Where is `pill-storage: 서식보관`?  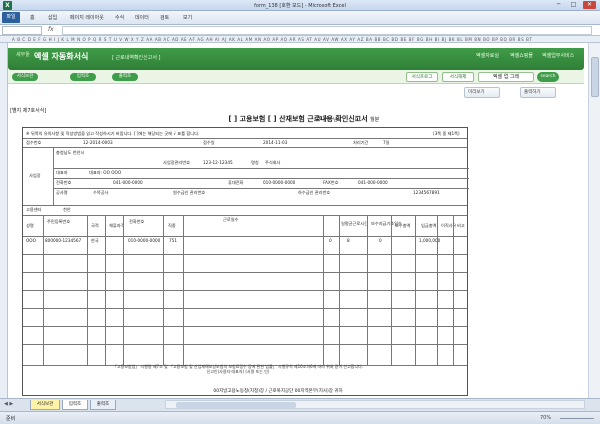 pill-storage: 서식보관 is located at coordinates (25, 77).